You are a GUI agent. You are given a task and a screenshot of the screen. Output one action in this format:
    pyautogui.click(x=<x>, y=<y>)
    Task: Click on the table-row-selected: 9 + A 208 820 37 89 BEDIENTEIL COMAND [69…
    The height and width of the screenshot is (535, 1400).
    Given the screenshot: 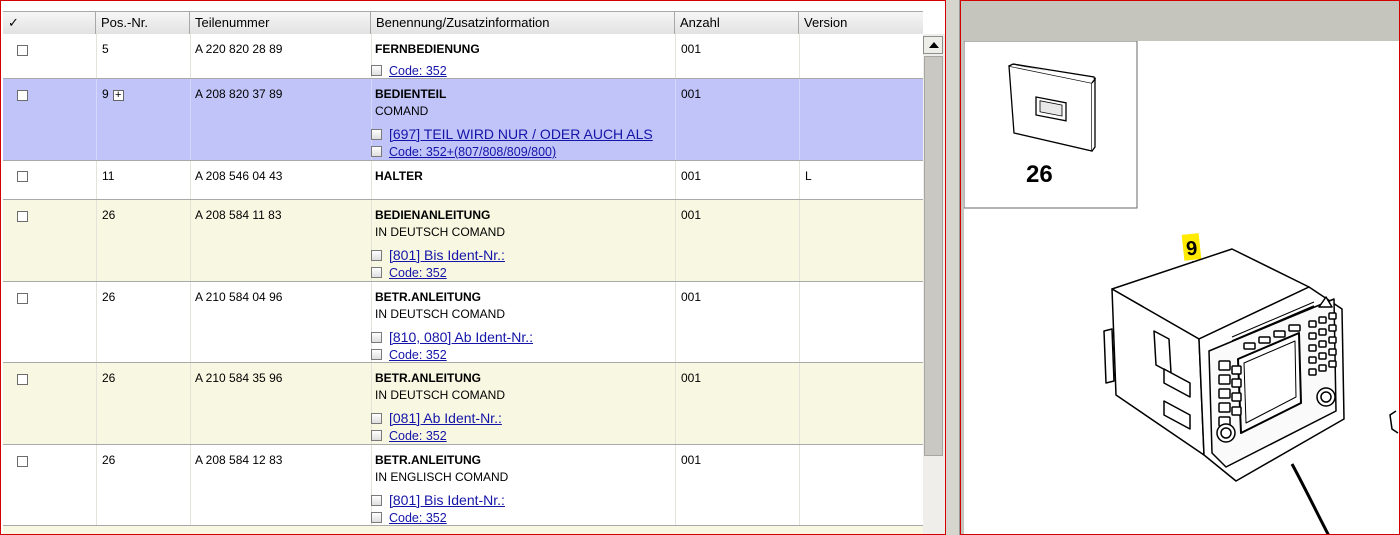 What is the action you would take?
    pyautogui.click(x=463, y=120)
    